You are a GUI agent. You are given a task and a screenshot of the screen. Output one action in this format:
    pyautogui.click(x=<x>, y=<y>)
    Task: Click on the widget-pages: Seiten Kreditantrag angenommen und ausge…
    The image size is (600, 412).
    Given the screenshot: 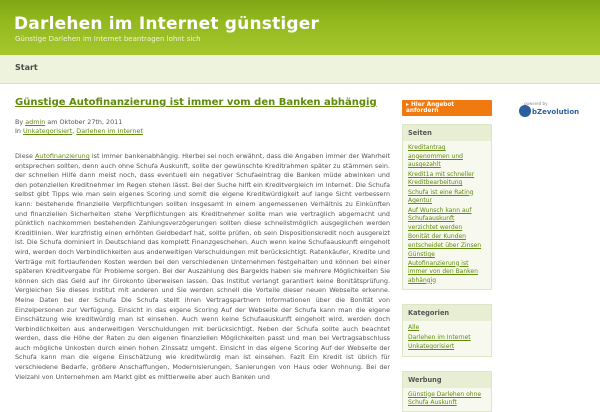 What is the action you would take?
    pyautogui.click(x=447, y=207)
    